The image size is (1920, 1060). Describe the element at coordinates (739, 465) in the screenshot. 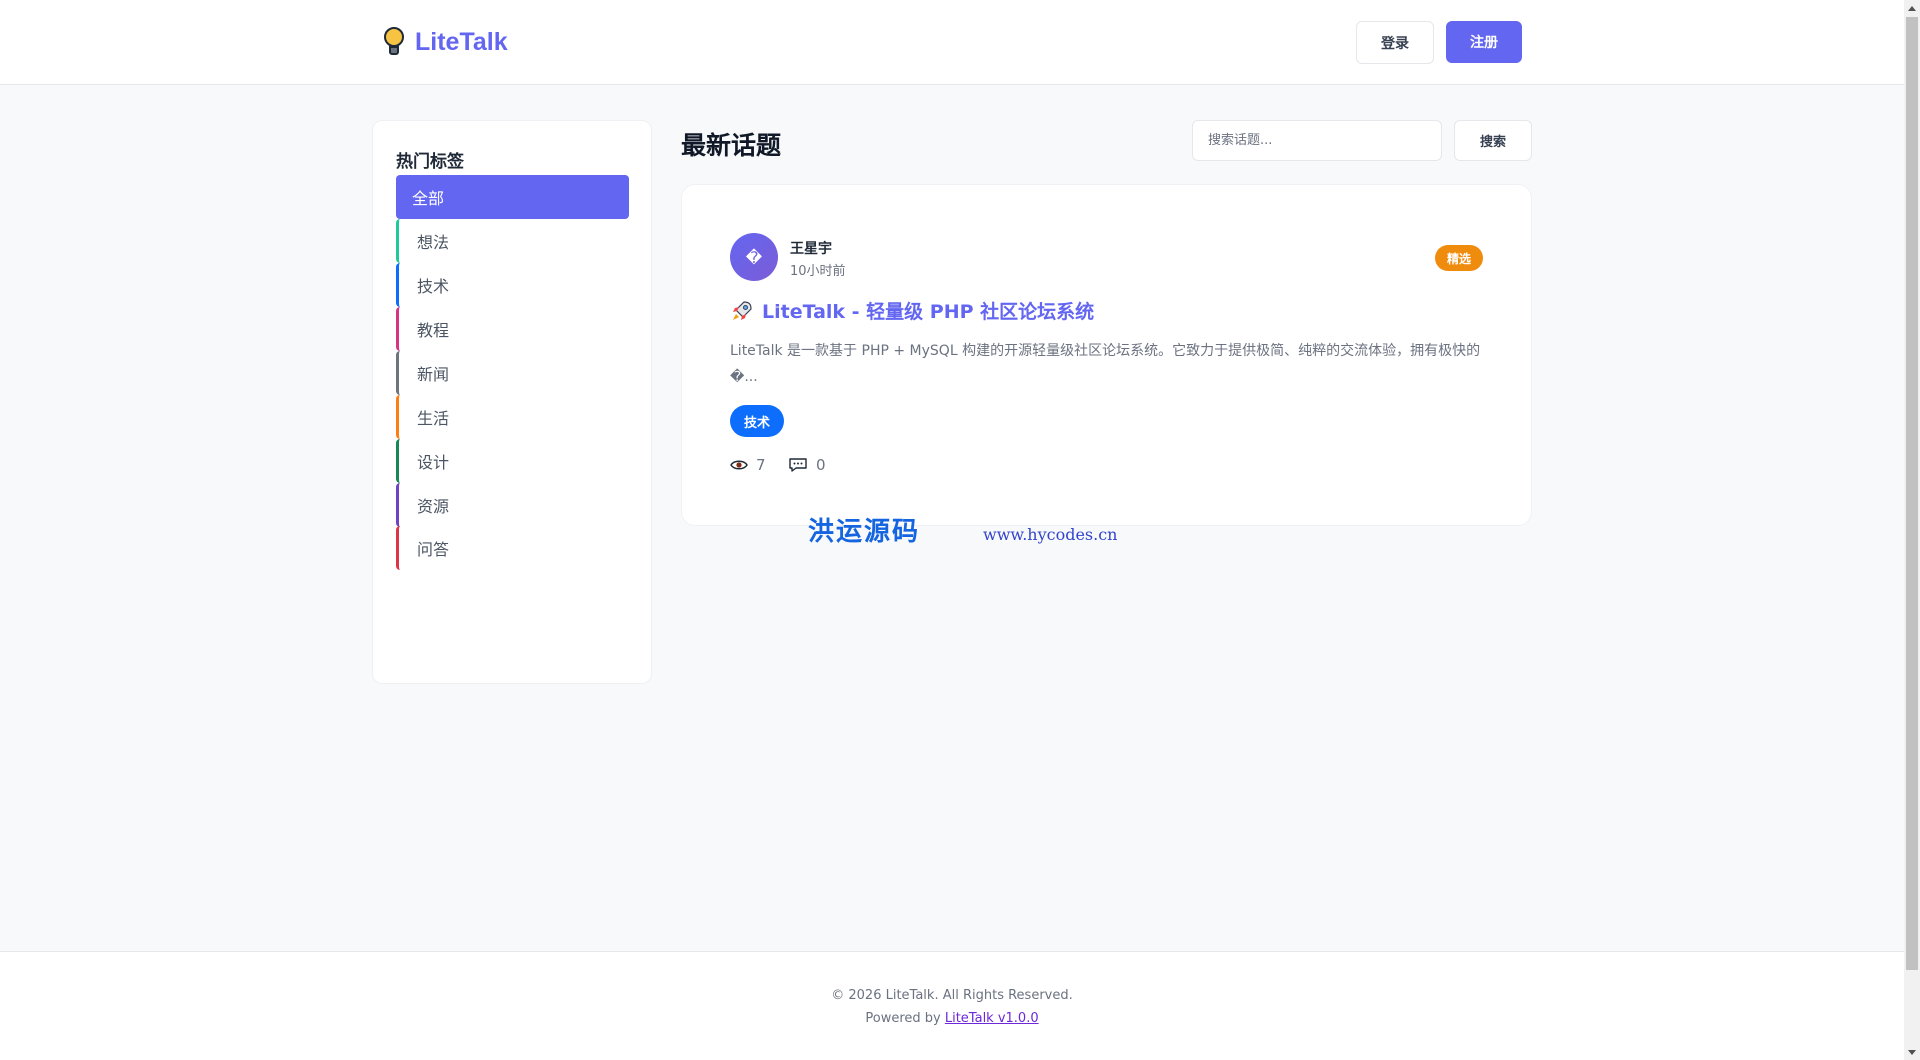

I see `eye-icon` at that location.